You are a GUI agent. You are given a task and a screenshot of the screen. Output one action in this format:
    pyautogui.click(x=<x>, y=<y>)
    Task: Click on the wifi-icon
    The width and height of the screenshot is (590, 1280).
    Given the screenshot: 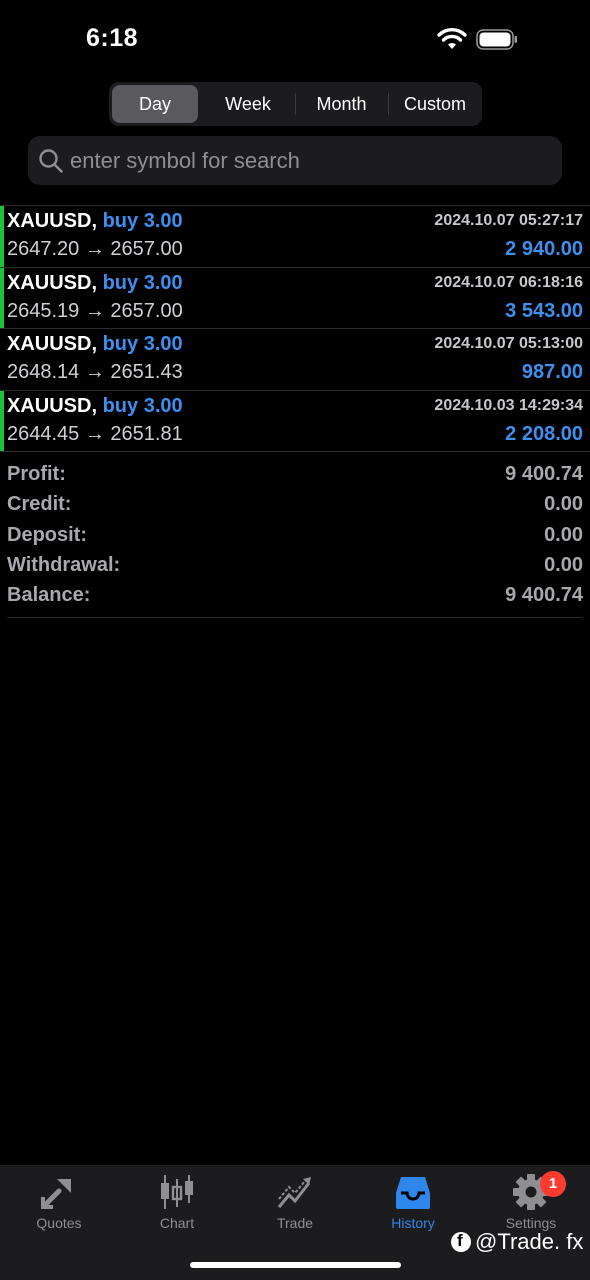 What is the action you would take?
    pyautogui.click(x=452, y=38)
    